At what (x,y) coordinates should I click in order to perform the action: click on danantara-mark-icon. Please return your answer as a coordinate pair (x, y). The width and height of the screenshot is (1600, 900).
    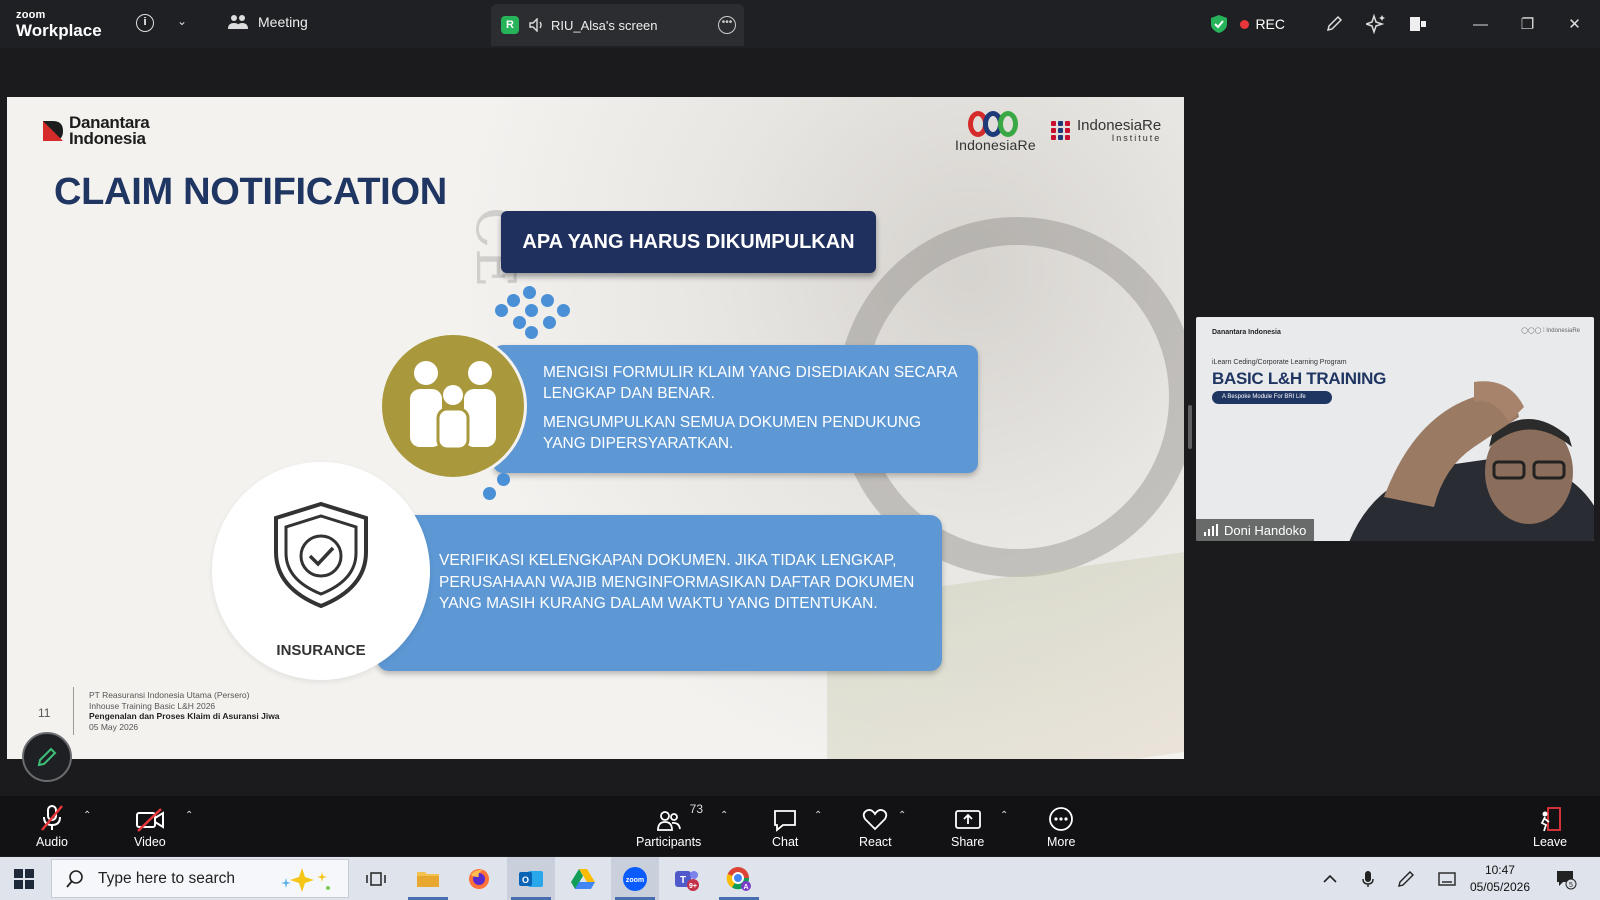
    Looking at the image, I should click on (53, 131).